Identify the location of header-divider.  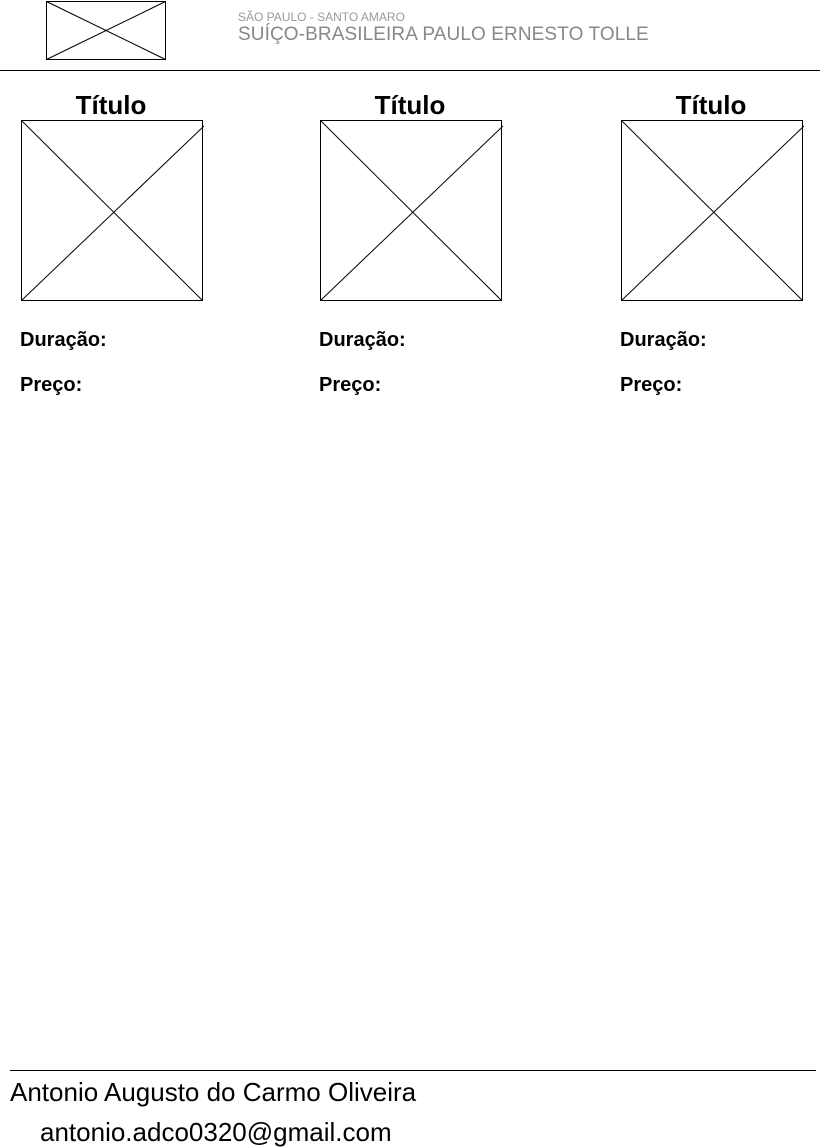
(410, 70).